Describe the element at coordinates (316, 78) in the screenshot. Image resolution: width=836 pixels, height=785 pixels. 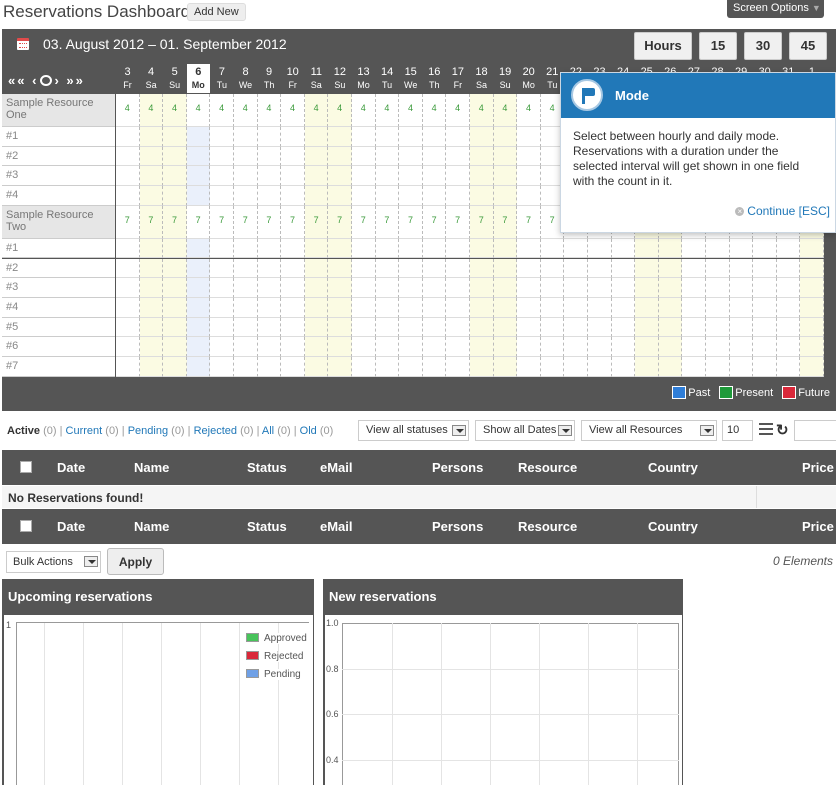
I see `day-header: 11 Sa` at that location.